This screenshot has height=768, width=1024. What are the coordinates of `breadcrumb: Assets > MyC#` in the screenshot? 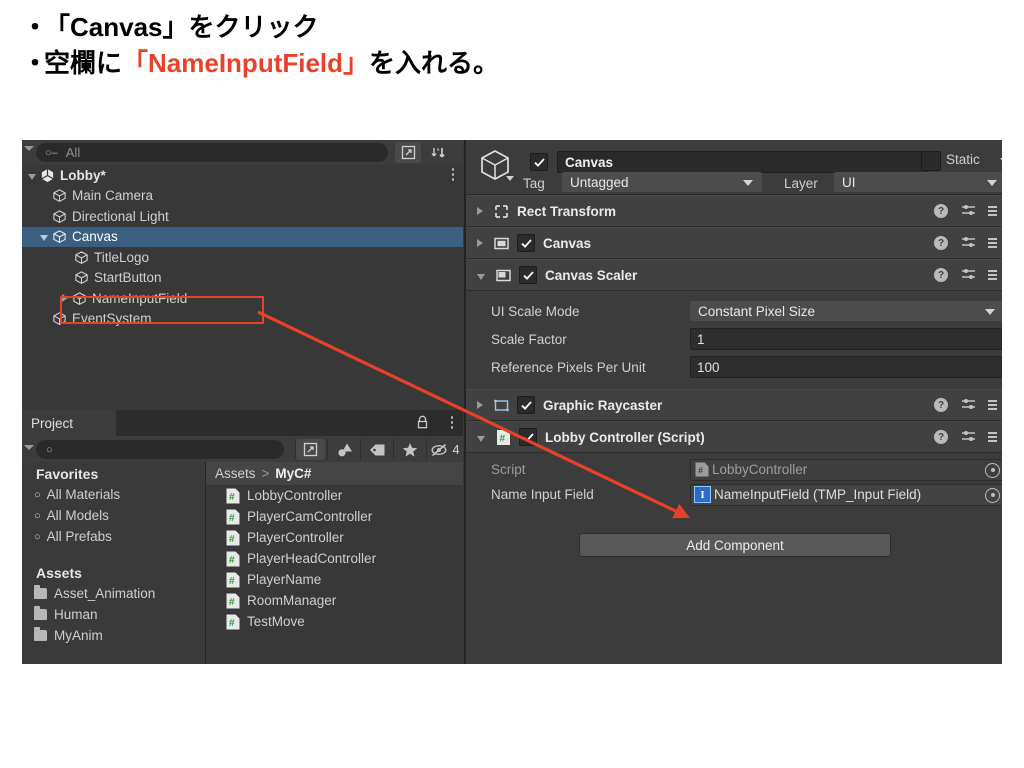 It's located at (334, 473).